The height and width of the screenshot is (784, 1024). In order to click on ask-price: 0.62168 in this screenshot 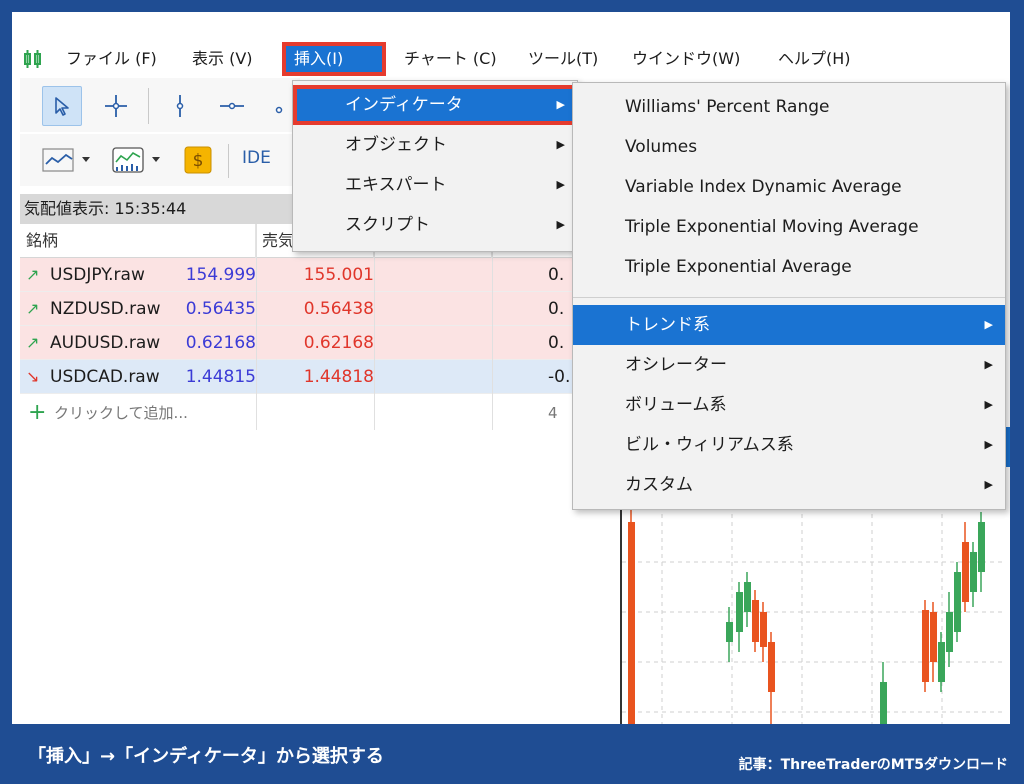, I will do `click(338, 343)`.